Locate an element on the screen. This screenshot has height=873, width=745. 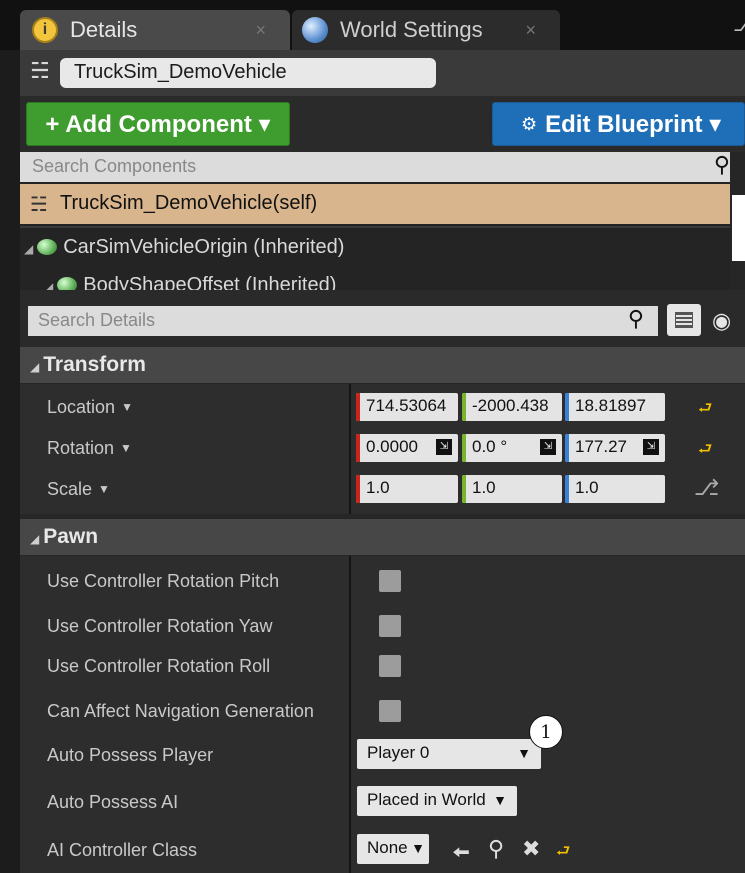
scale-x-field: 1.0 is located at coordinates (407, 489).